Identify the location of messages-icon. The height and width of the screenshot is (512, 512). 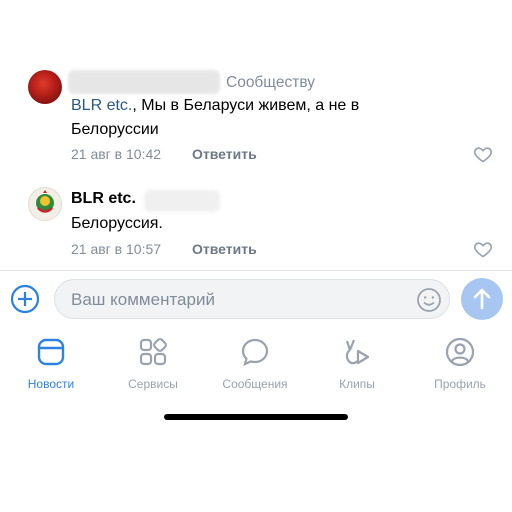
(255, 352).